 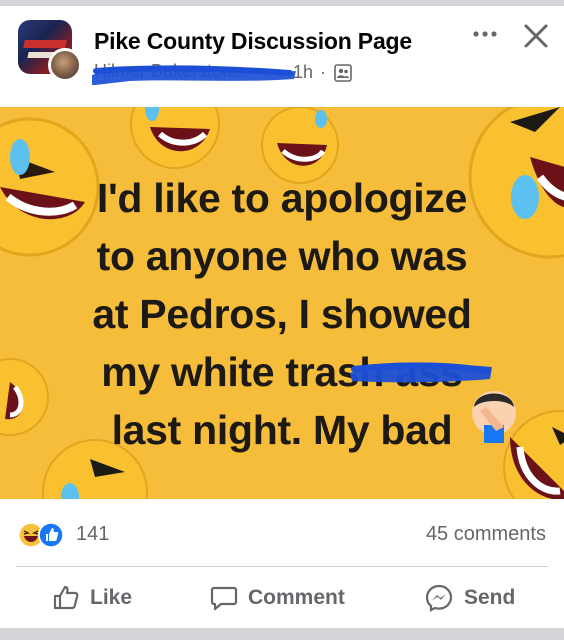 What do you see at coordinates (282, 430) in the screenshot?
I see `caption-line: last night. My bad` at bounding box center [282, 430].